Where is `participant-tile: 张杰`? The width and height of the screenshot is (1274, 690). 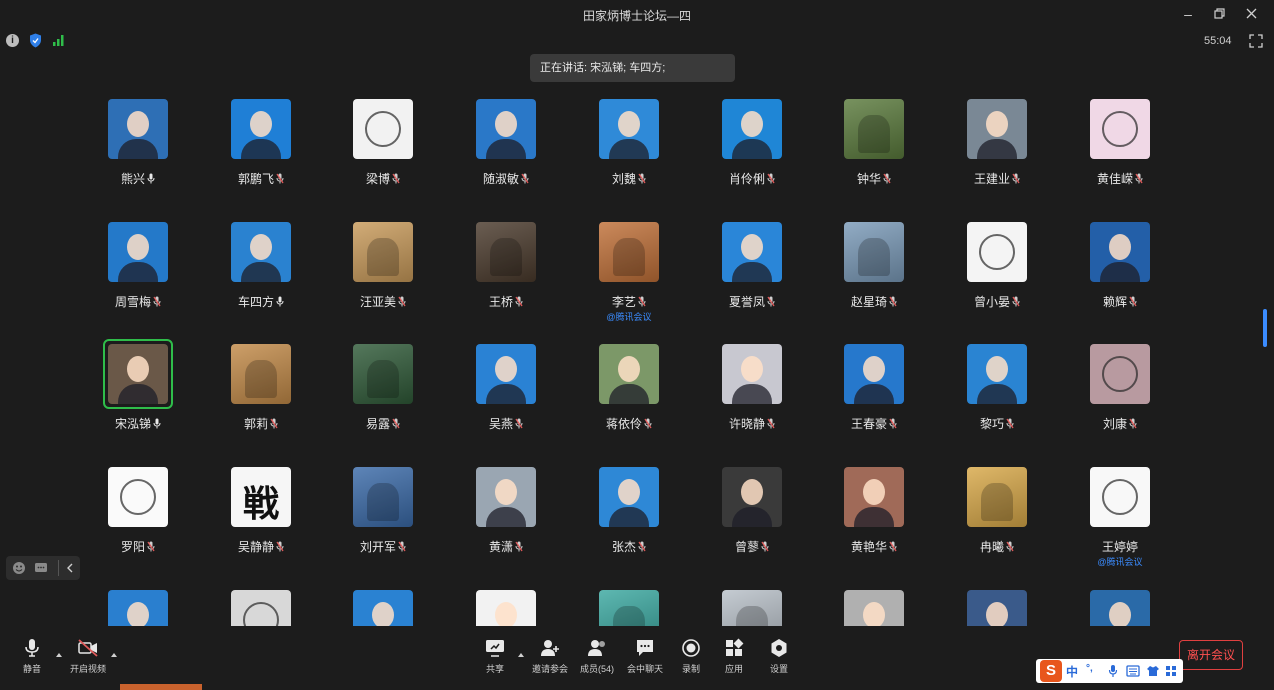 participant-tile: 张杰 is located at coordinates (629, 522).